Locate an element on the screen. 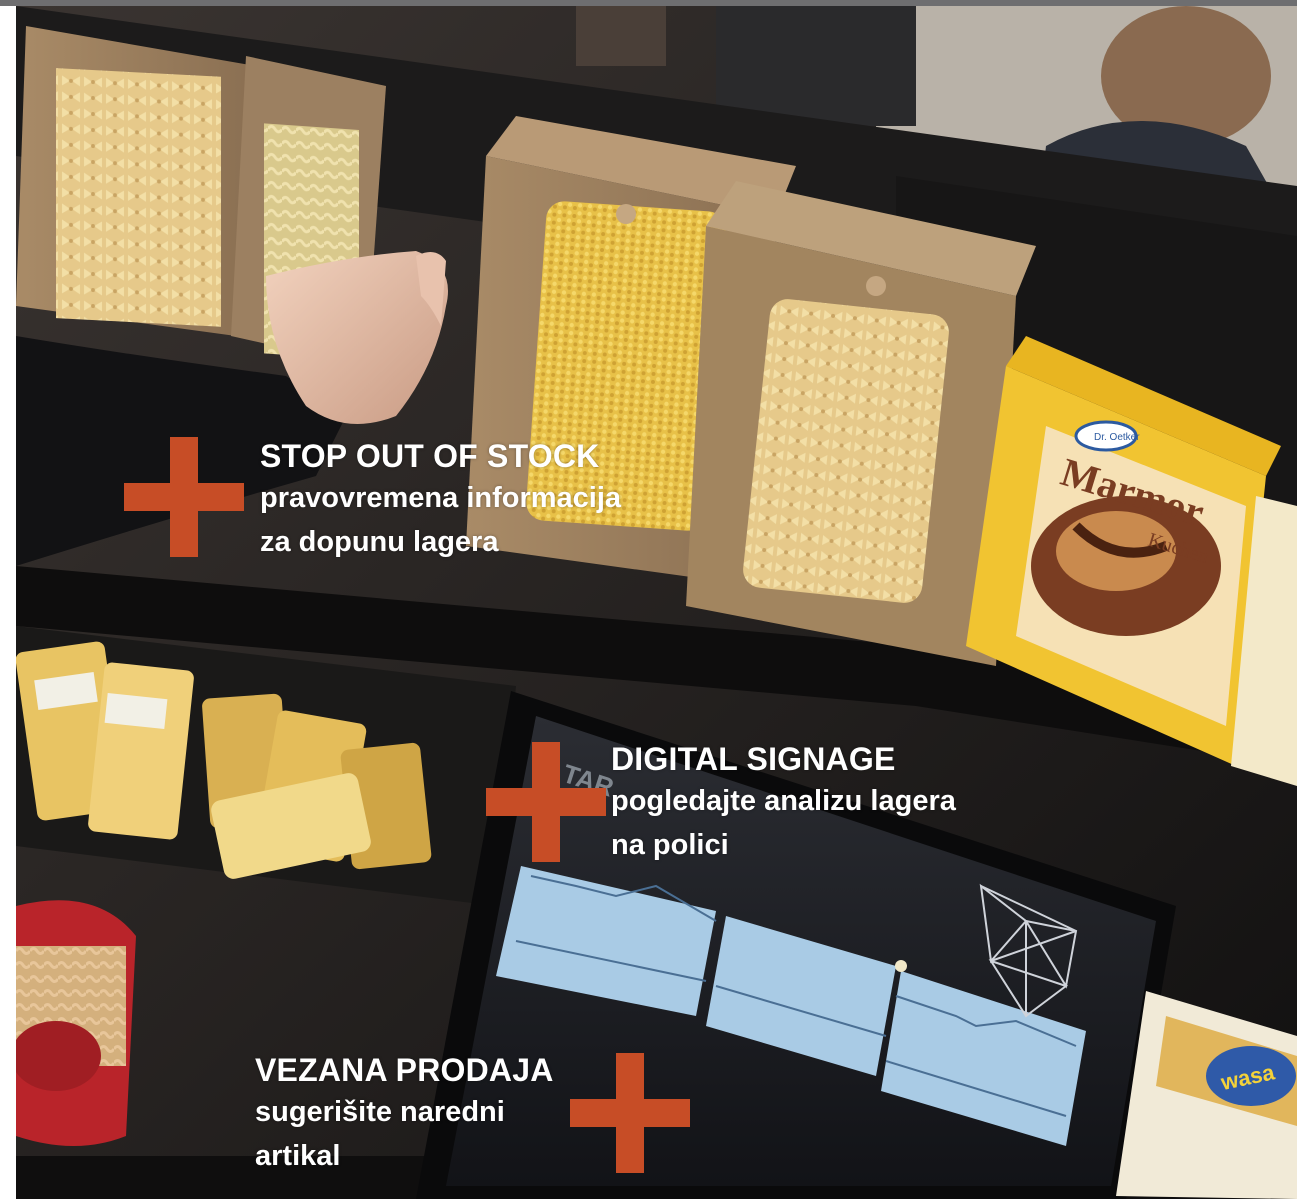  callout-line: pogledajte analizu lagera is located at coordinates (783, 801).